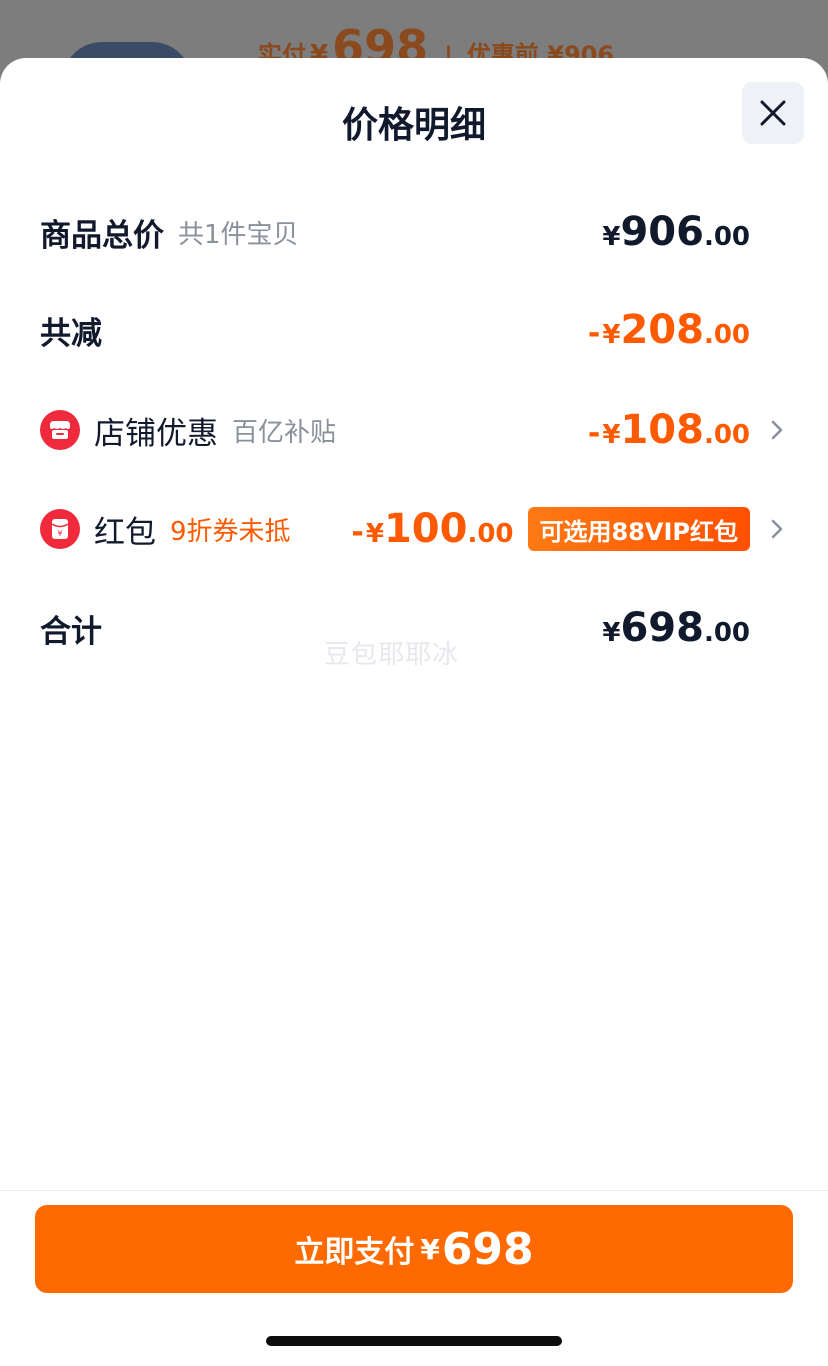 The image size is (828, 1366). Describe the element at coordinates (71, 631) in the screenshot. I see `grand-total-label: 合计` at that location.